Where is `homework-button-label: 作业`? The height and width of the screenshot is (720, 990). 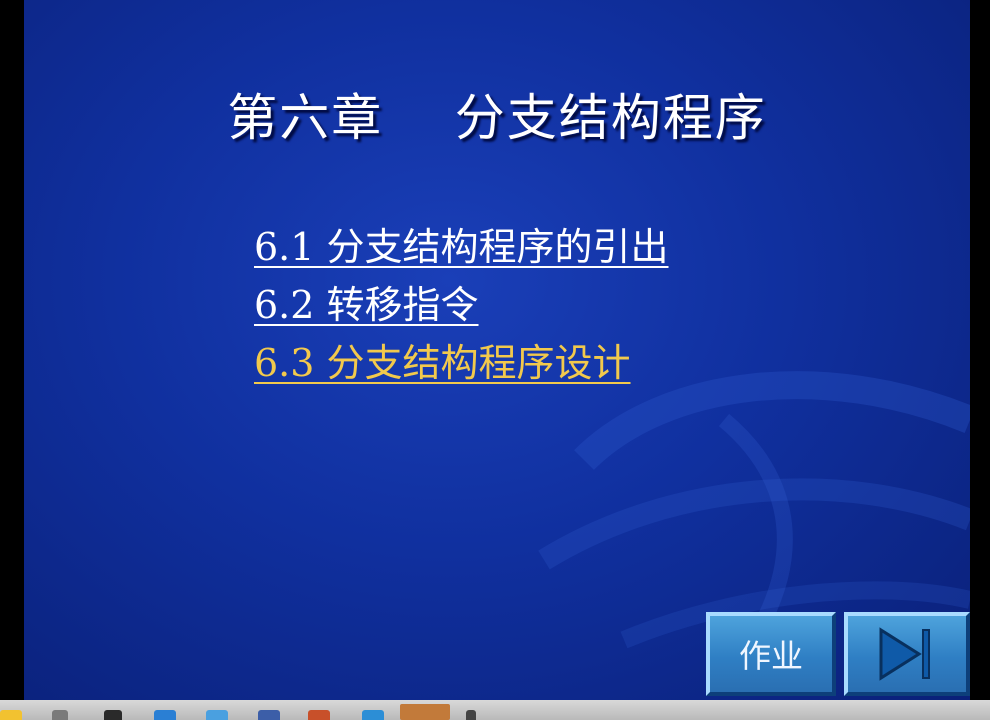
homework-button-label: 作业 is located at coordinates (770, 656).